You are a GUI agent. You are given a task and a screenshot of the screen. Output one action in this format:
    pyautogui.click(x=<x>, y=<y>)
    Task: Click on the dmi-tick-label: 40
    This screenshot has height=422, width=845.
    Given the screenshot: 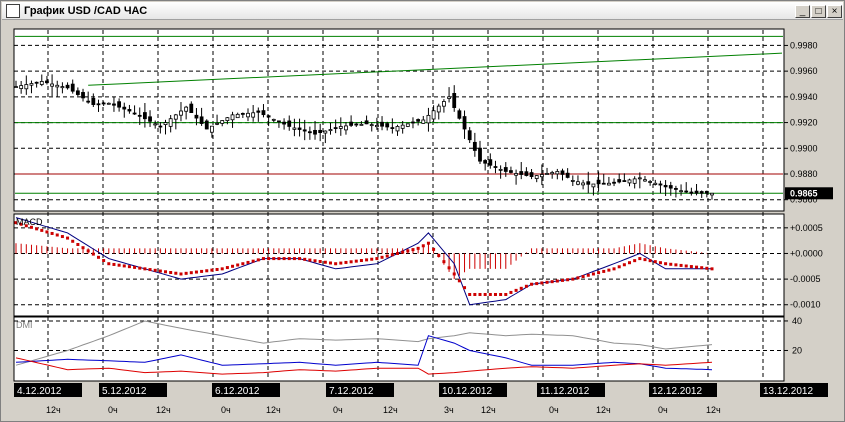 What is the action you would take?
    pyautogui.click(x=797, y=321)
    